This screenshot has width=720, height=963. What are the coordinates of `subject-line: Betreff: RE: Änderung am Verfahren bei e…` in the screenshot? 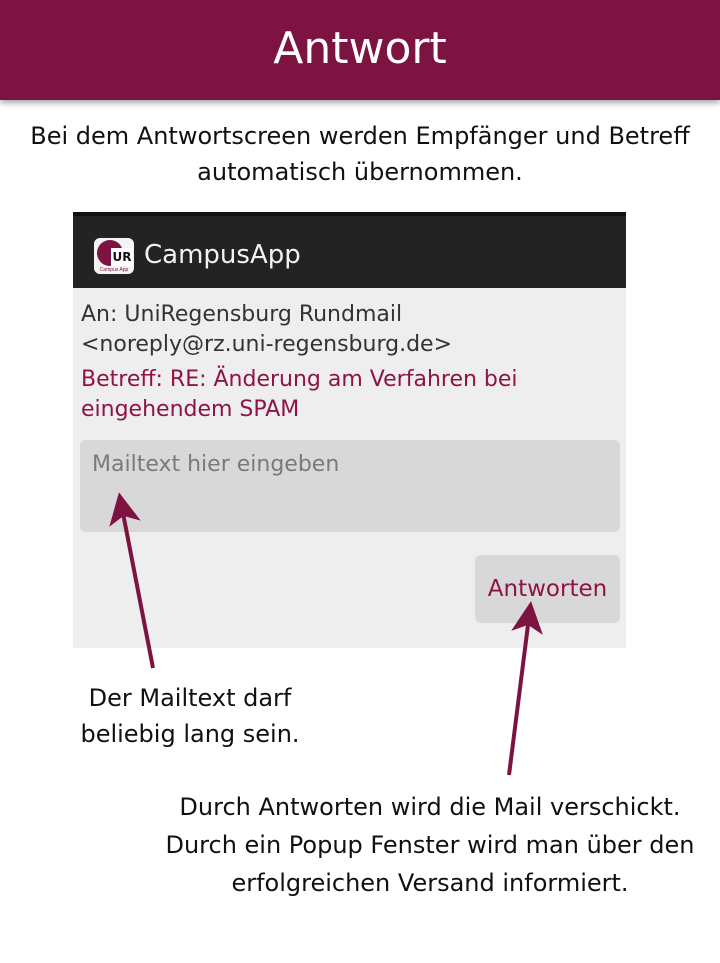 It's located at (299, 394).